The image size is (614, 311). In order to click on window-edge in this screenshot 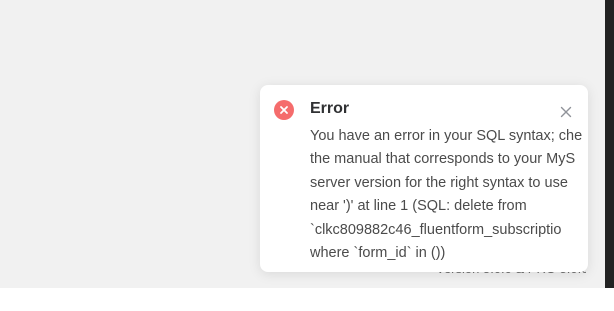, I will do `click(609, 144)`.